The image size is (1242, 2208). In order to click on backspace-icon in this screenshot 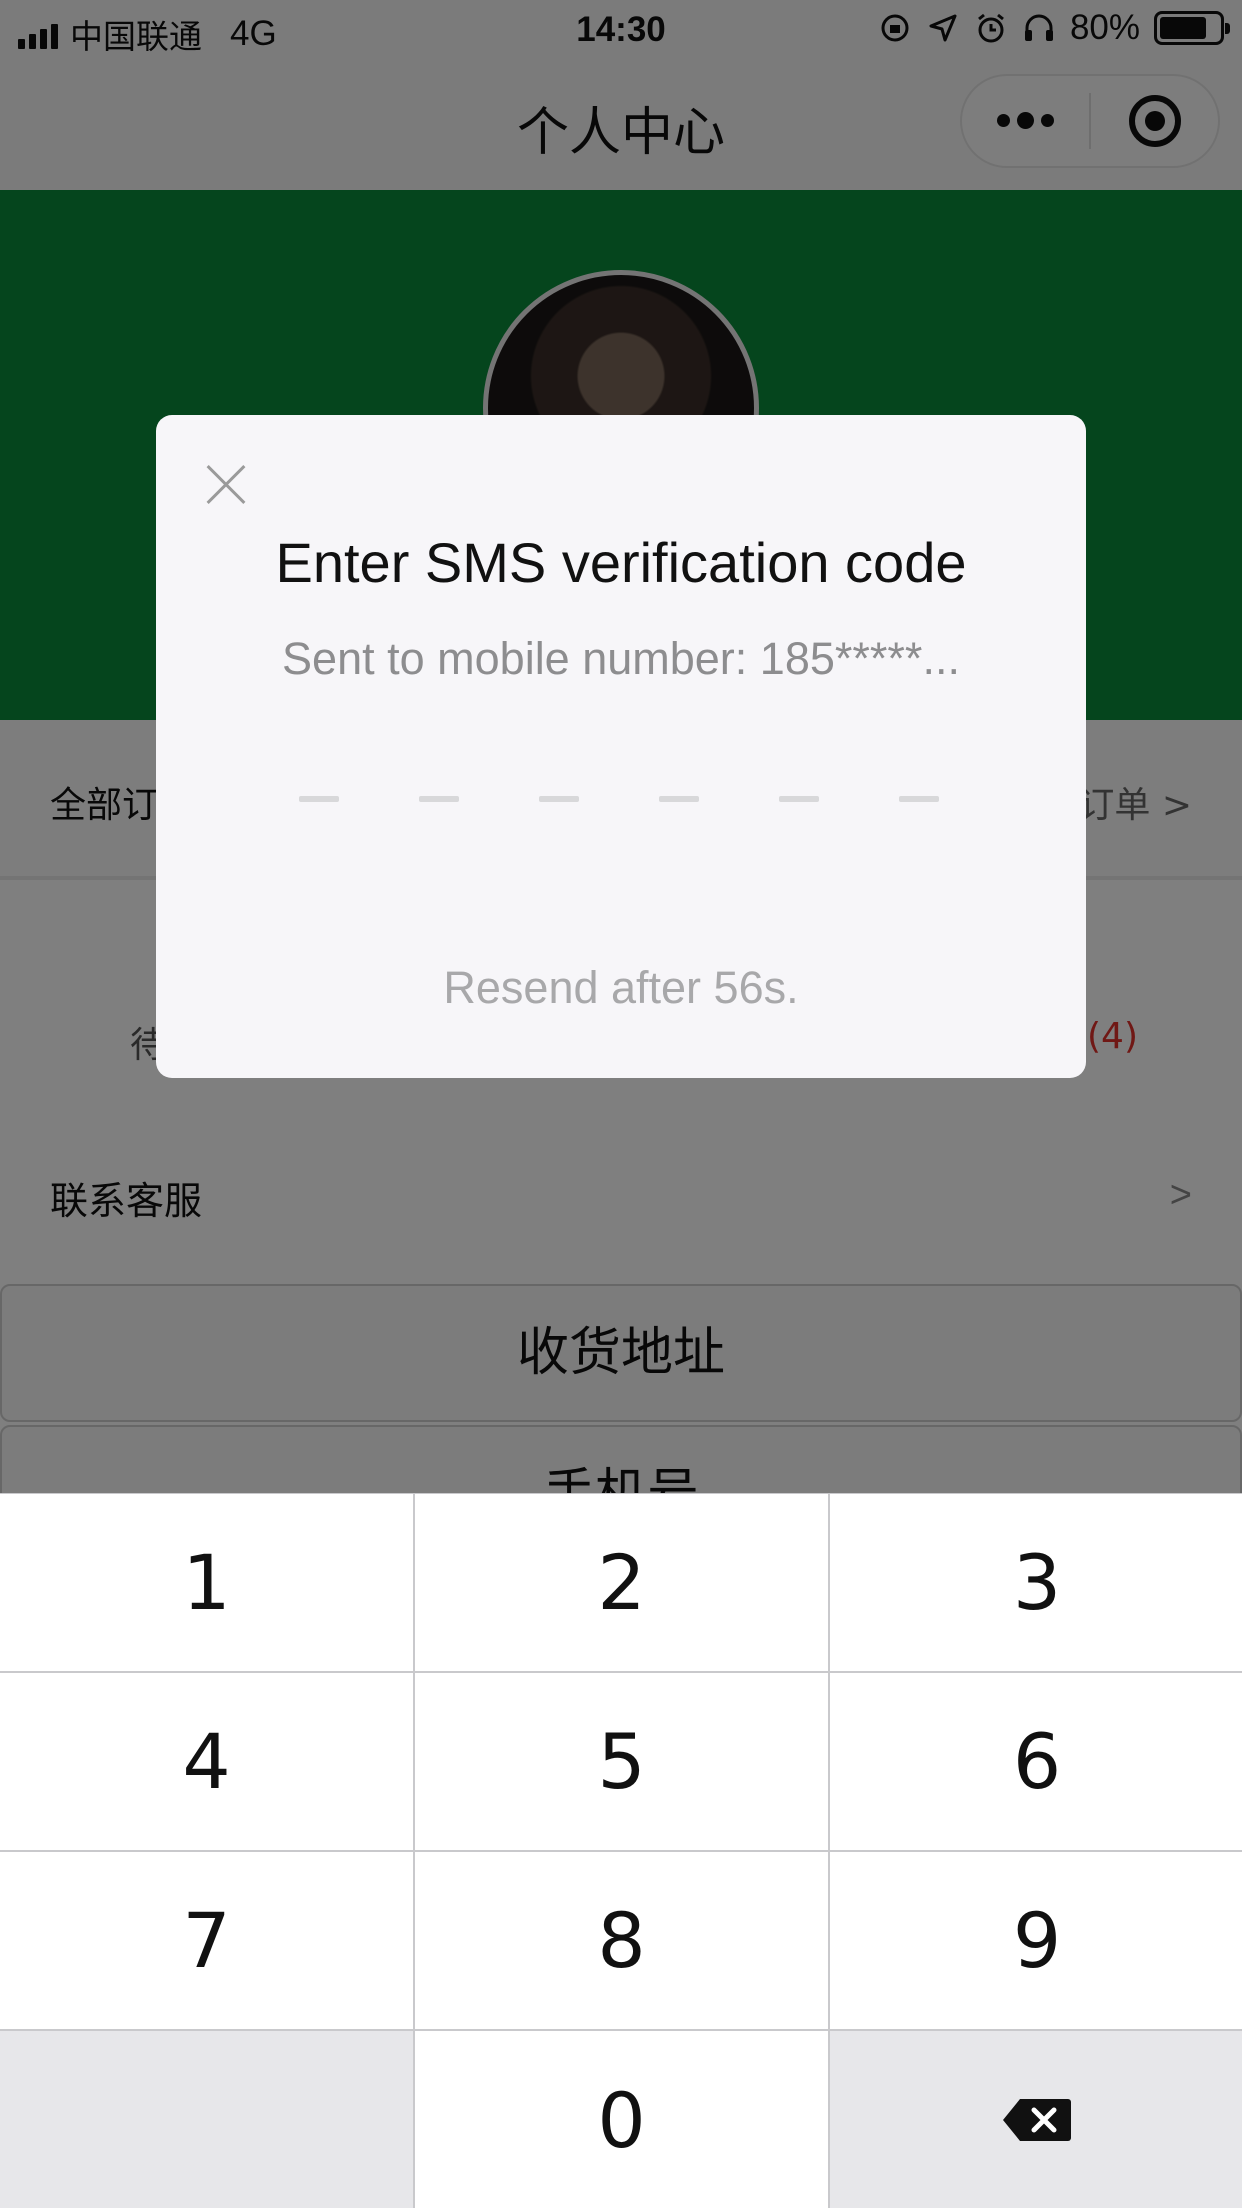, I will do `click(1037, 2120)`.